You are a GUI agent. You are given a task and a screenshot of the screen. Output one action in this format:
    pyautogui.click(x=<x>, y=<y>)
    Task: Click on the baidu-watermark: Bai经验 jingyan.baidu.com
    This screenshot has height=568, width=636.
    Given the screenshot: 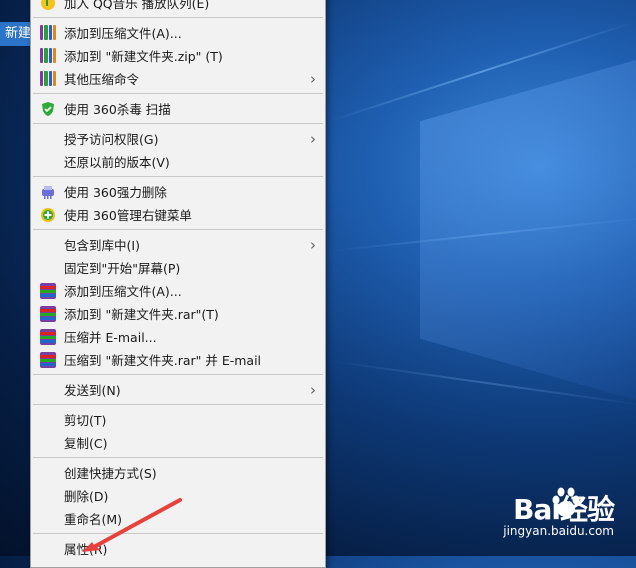 What is the action you would take?
    pyautogui.click(x=559, y=512)
    